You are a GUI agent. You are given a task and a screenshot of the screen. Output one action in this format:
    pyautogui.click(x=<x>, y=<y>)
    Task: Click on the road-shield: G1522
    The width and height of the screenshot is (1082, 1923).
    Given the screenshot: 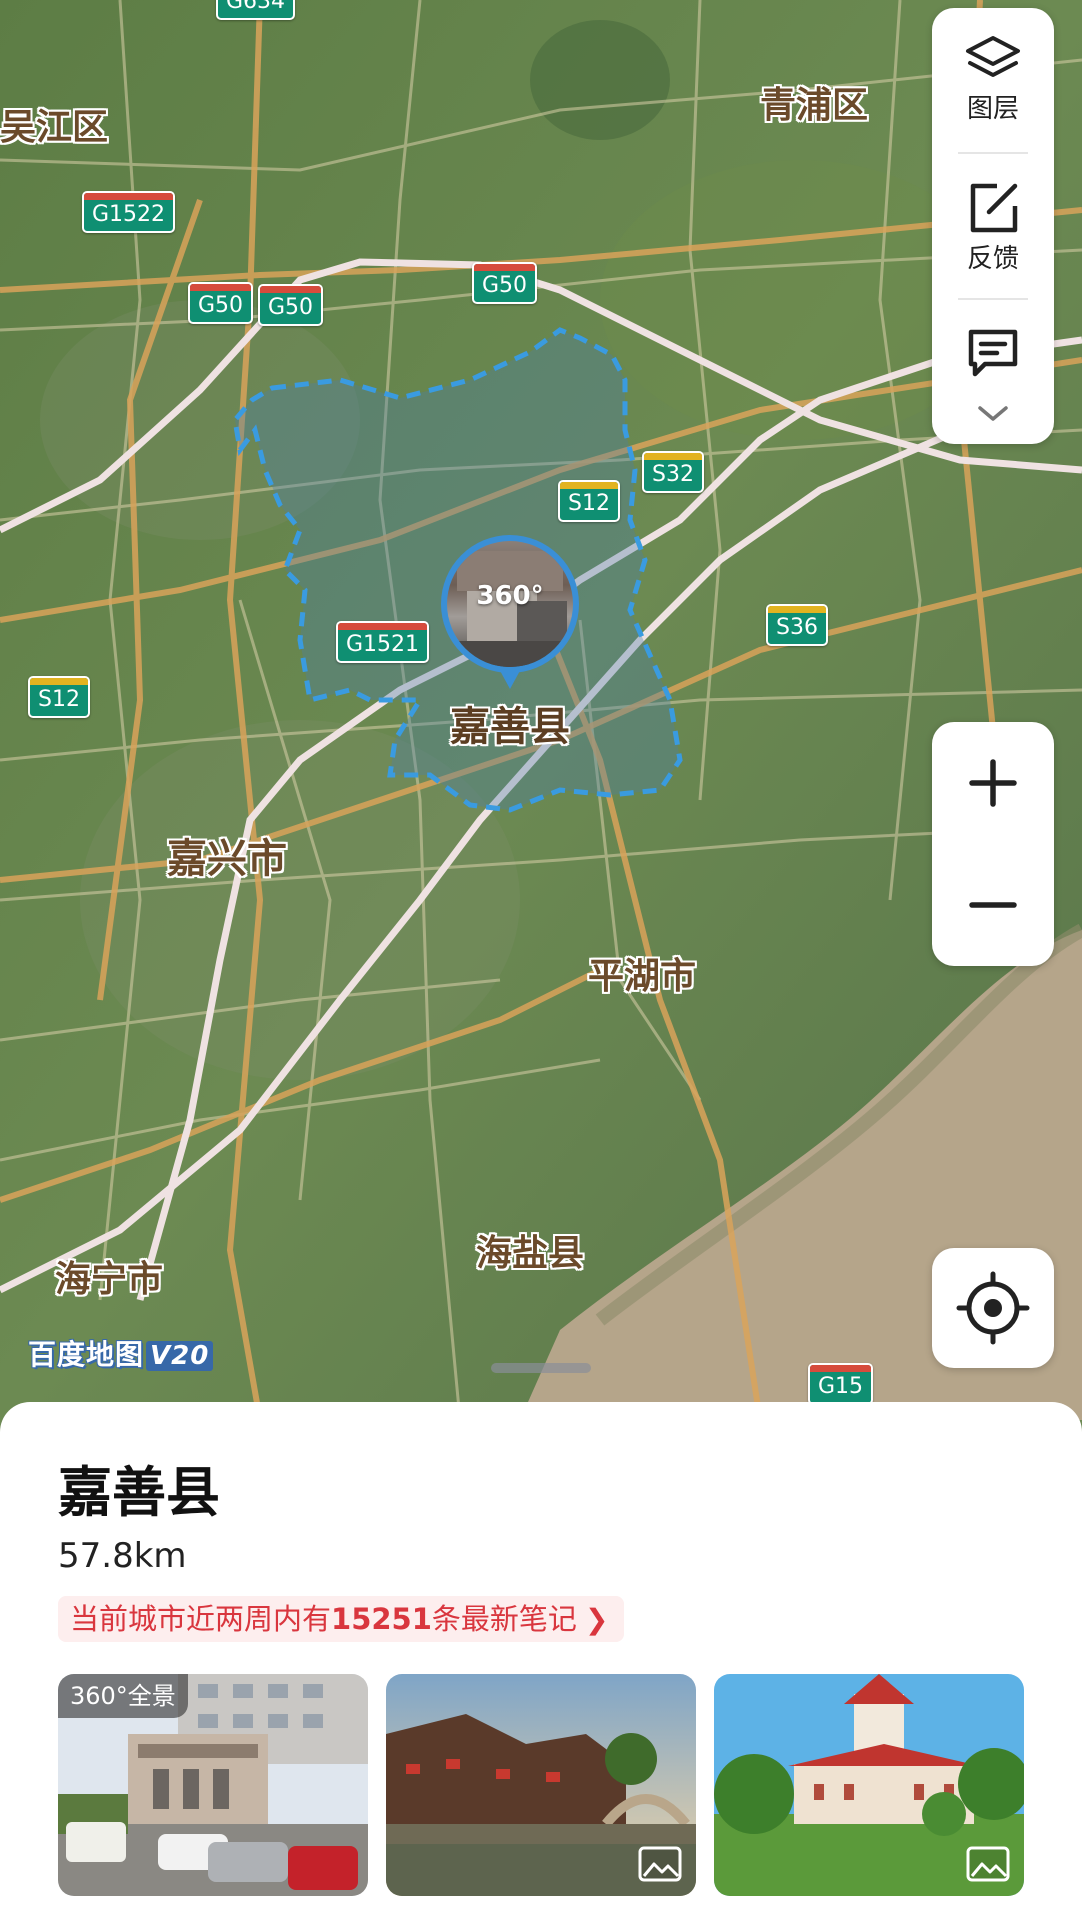 What is the action you would take?
    pyautogui.click(x=129, y=212)
    